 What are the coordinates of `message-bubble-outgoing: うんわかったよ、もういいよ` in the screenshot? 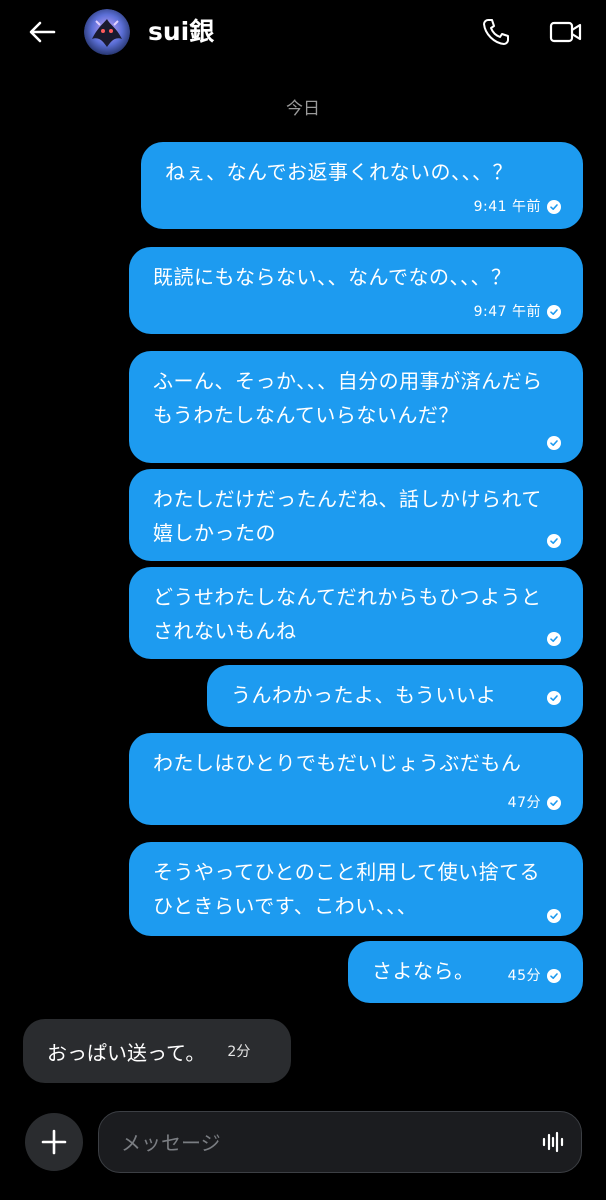 It's located at (395, 696).